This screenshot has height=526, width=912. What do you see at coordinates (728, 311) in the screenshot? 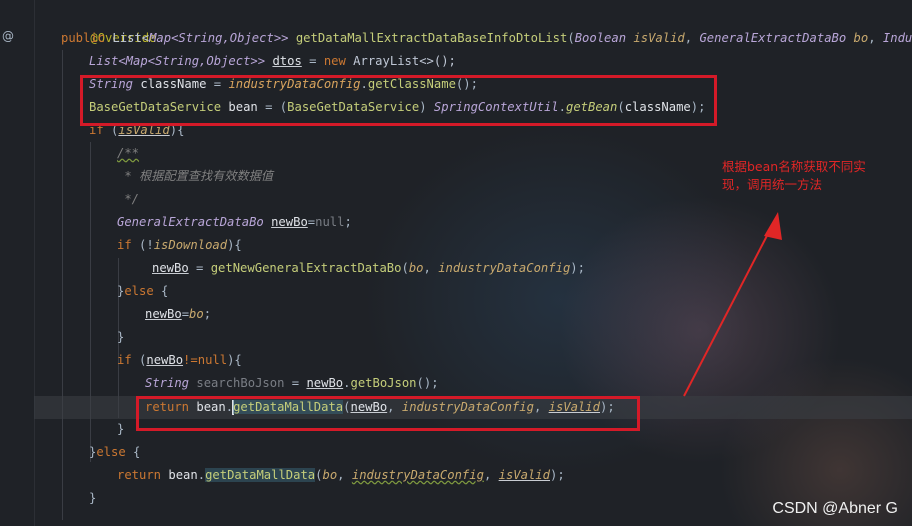
I see `arrow-shaft` at bounding box center [728, 311].